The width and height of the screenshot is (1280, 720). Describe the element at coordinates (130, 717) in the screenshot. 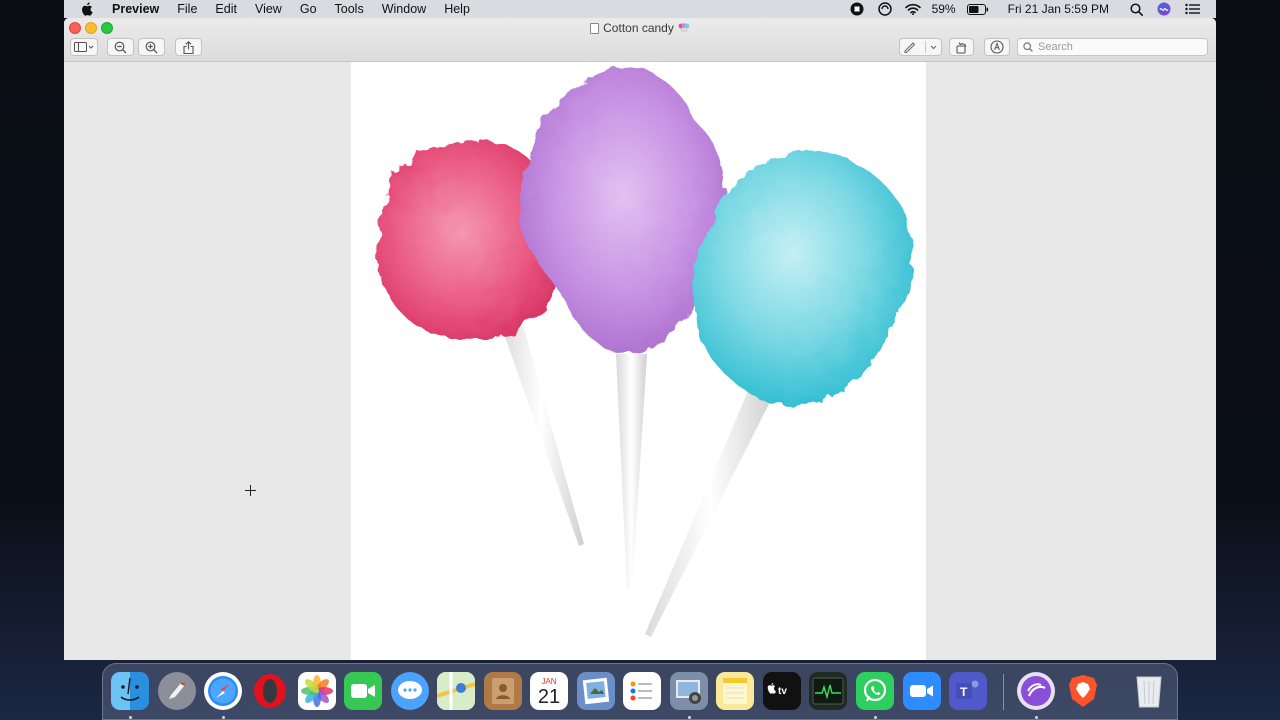

I see `finder-running-indicator` at that location.